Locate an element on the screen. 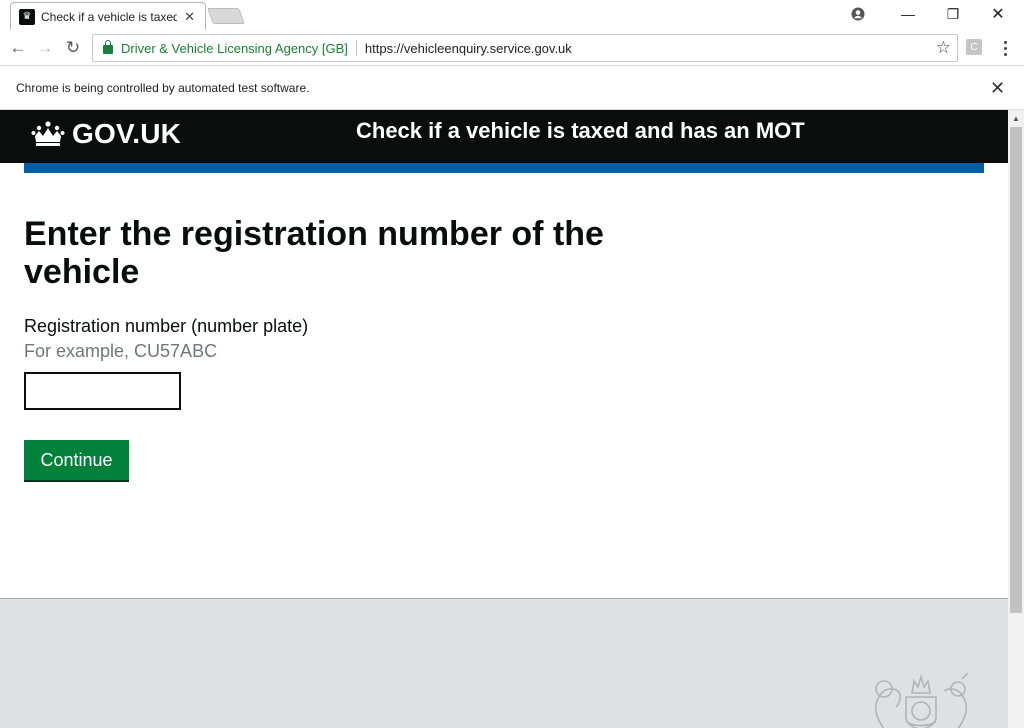  govuk-home-link: GOV.UK is located at coordinates (105, 134).